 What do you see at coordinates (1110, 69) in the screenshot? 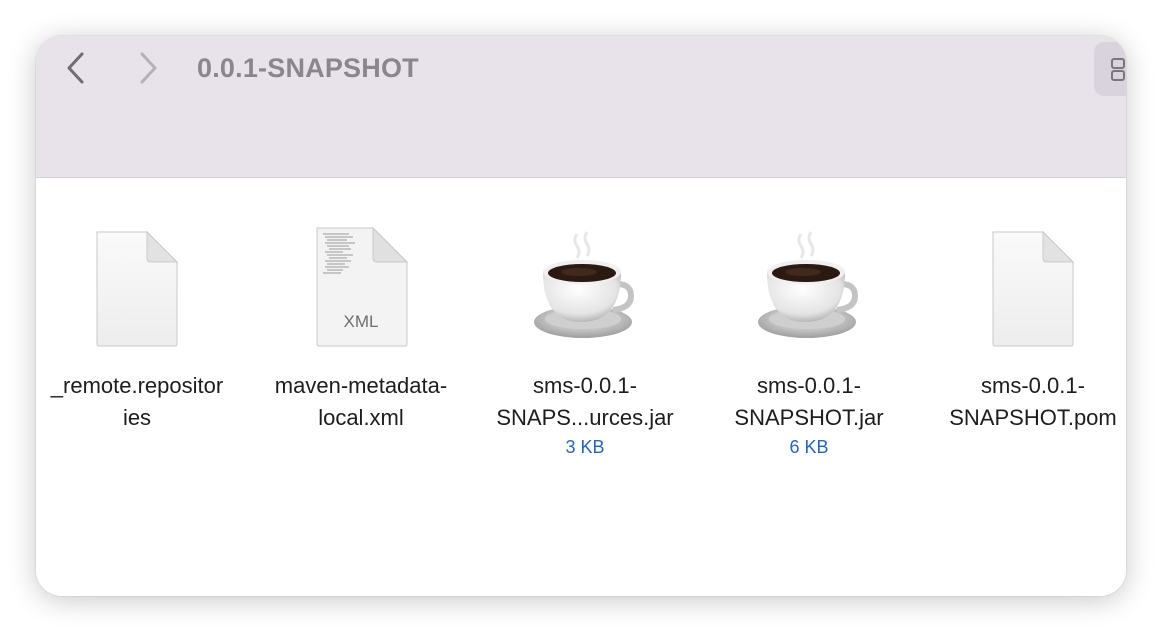
I see `view-options-button` at bounding box center [1110, 69].